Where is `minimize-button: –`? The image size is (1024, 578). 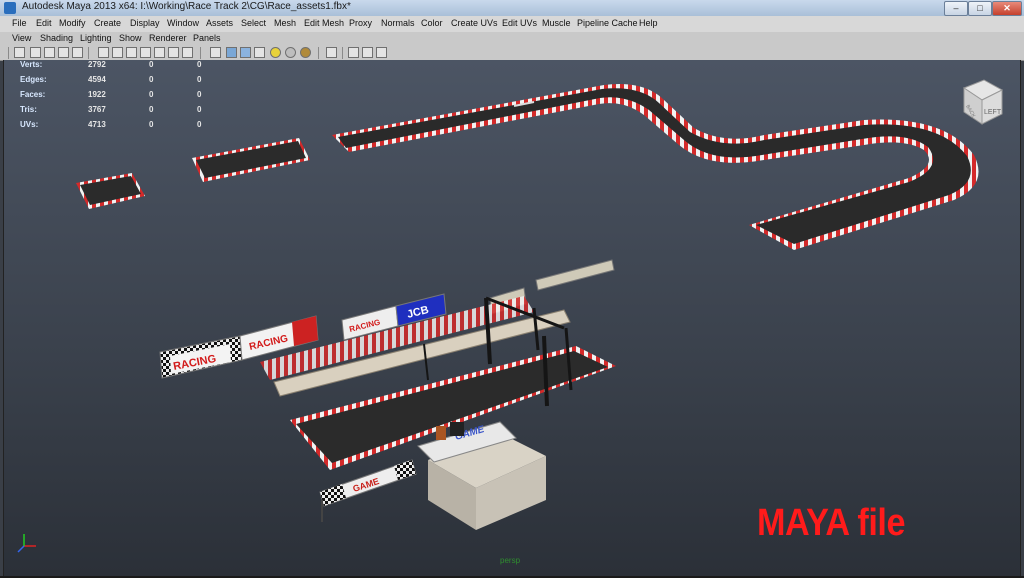
minimize-button: – is located at coordinates (956, 8).